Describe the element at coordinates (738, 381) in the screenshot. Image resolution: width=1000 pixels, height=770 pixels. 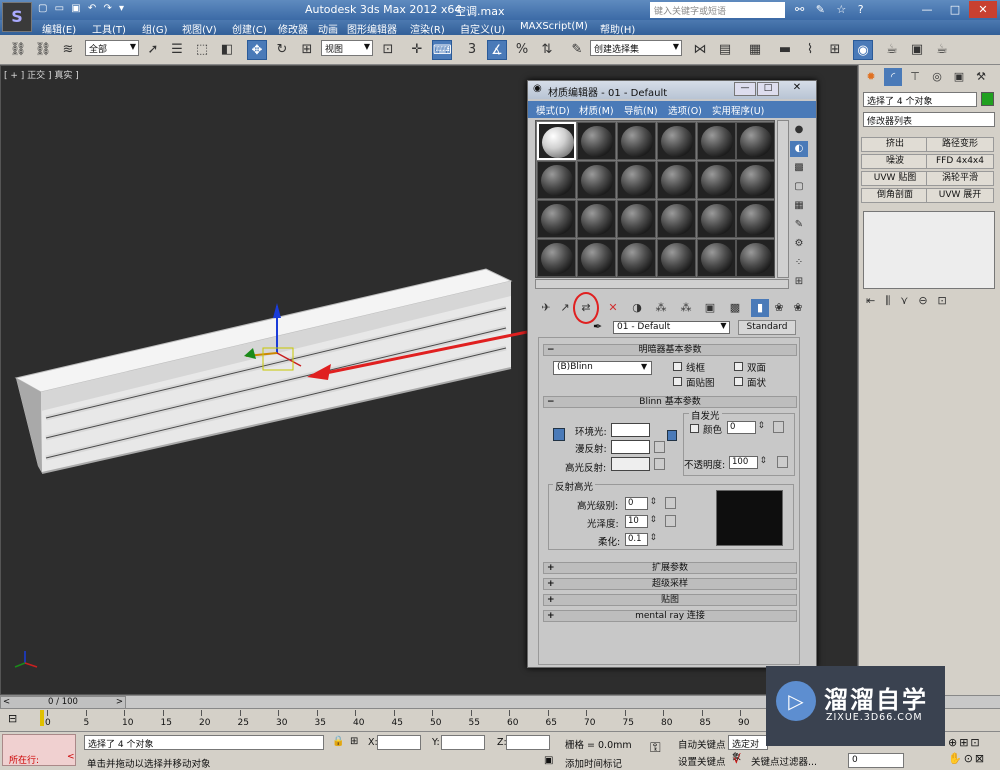
I see `faceted-checkbox` at that location.